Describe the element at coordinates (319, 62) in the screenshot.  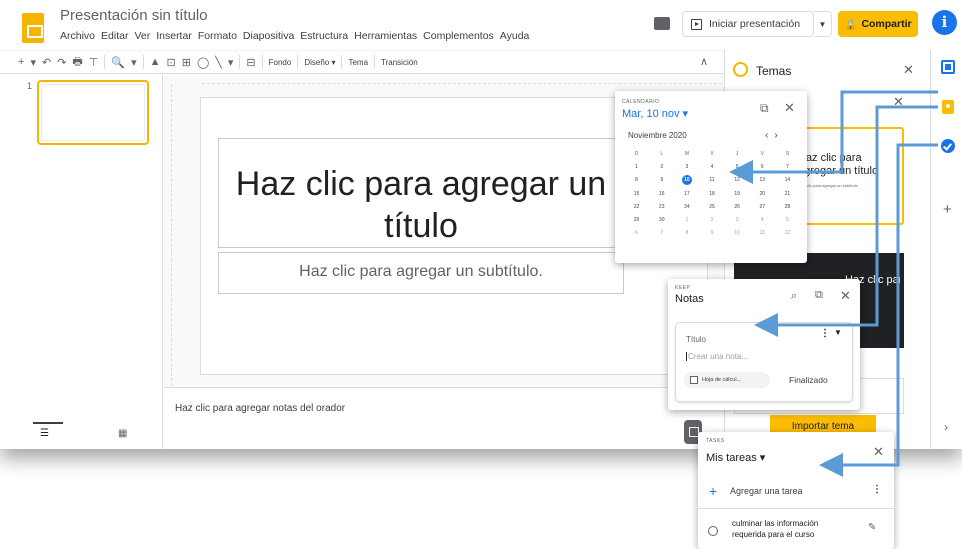
I see `layout-button: Diseño ▾` at that location.